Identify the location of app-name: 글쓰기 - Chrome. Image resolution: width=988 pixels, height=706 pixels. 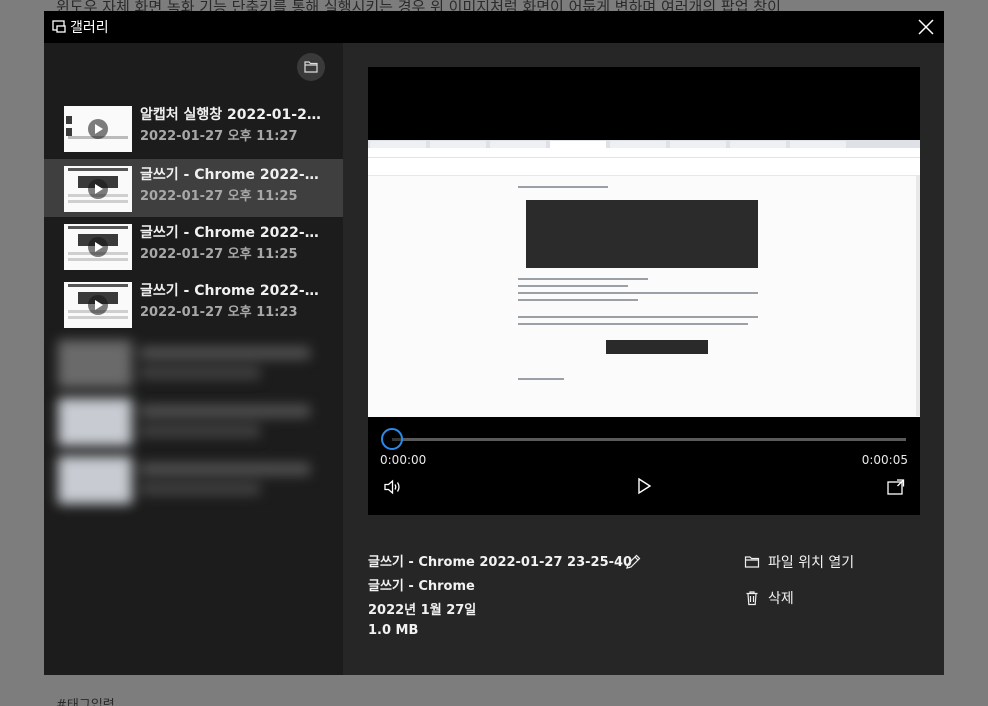
(421, 586).